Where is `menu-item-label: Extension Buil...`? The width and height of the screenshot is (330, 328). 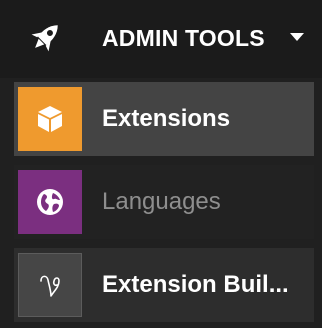 menu-item-label: Extension Buil... is located at coordinates (195, 284).